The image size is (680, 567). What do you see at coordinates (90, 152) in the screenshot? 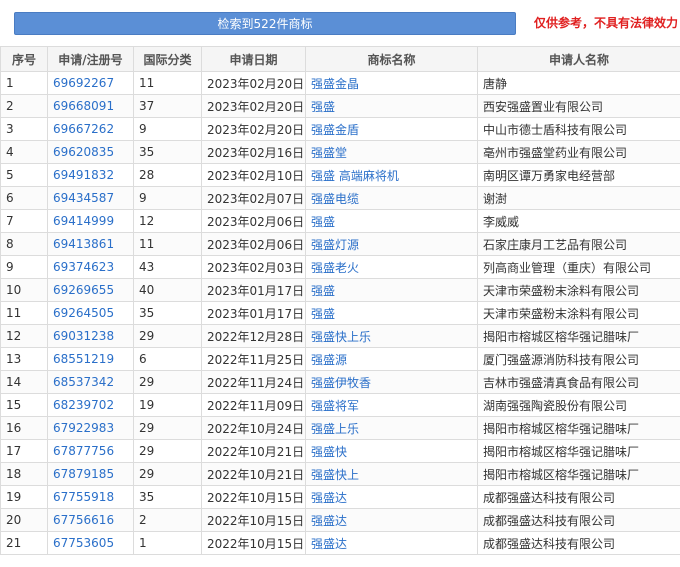
I see `reg-number-link: 69620835` at bounding box center [90, 152].